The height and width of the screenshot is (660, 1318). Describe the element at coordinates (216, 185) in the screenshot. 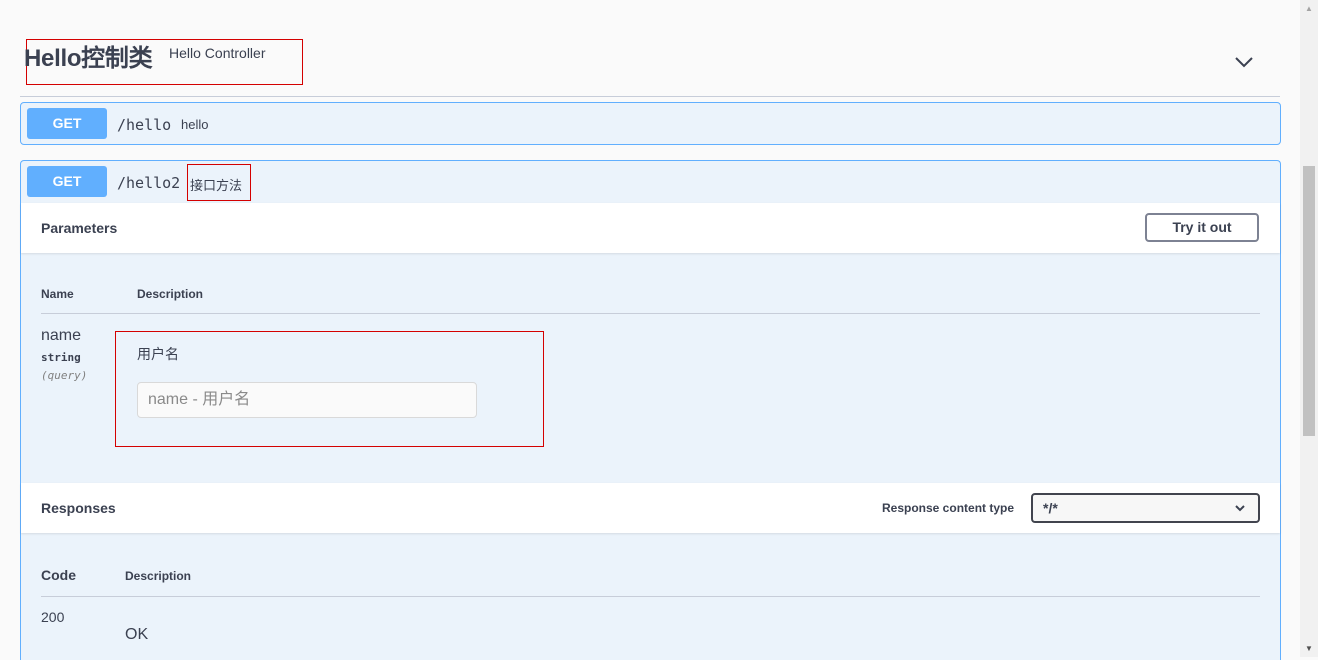

I see `operation-summary: 接口方法` at that location.